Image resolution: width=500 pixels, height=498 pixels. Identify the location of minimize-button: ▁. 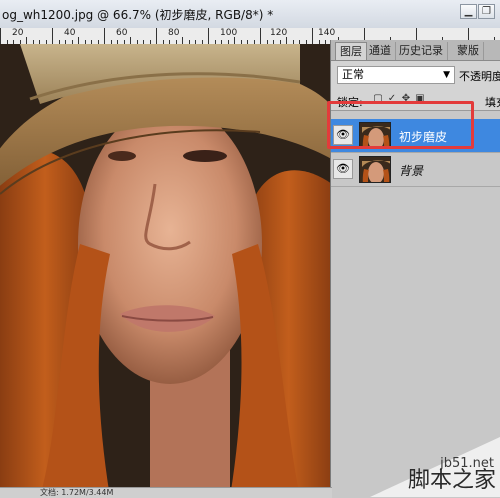
(468, 11).